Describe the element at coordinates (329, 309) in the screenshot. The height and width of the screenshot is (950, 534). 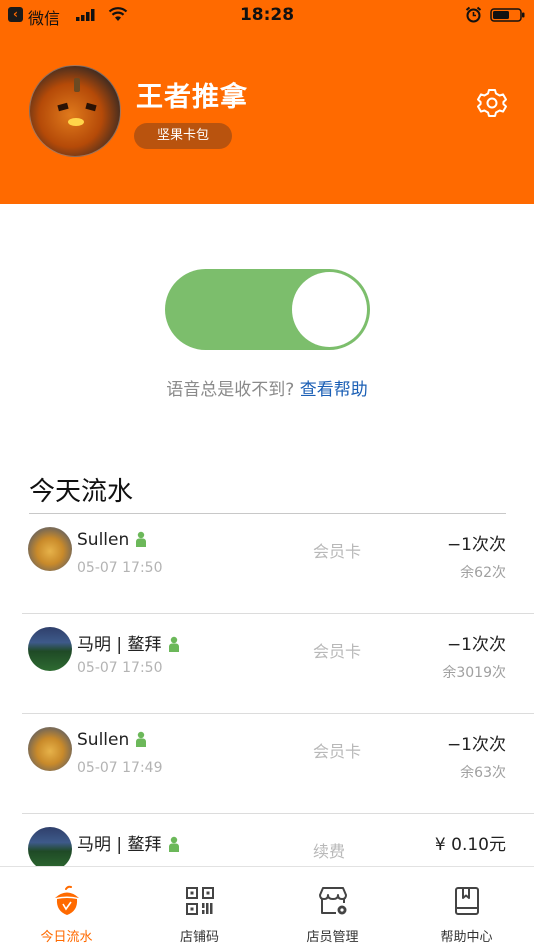
I see `toggle-knob` at that location.